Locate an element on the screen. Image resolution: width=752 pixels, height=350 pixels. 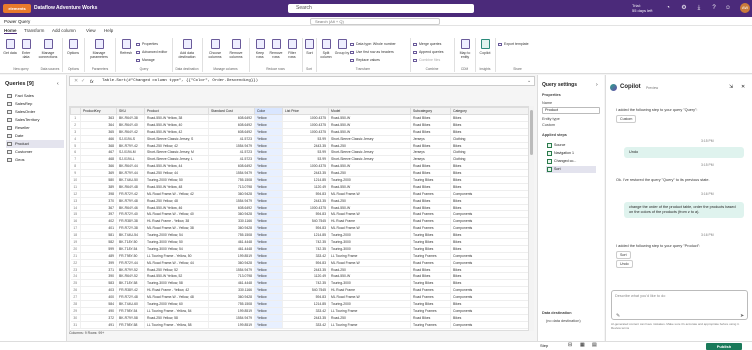
table-cell: Short-Sleeve Classic Jersey, L is located at coordinates (176, 159).